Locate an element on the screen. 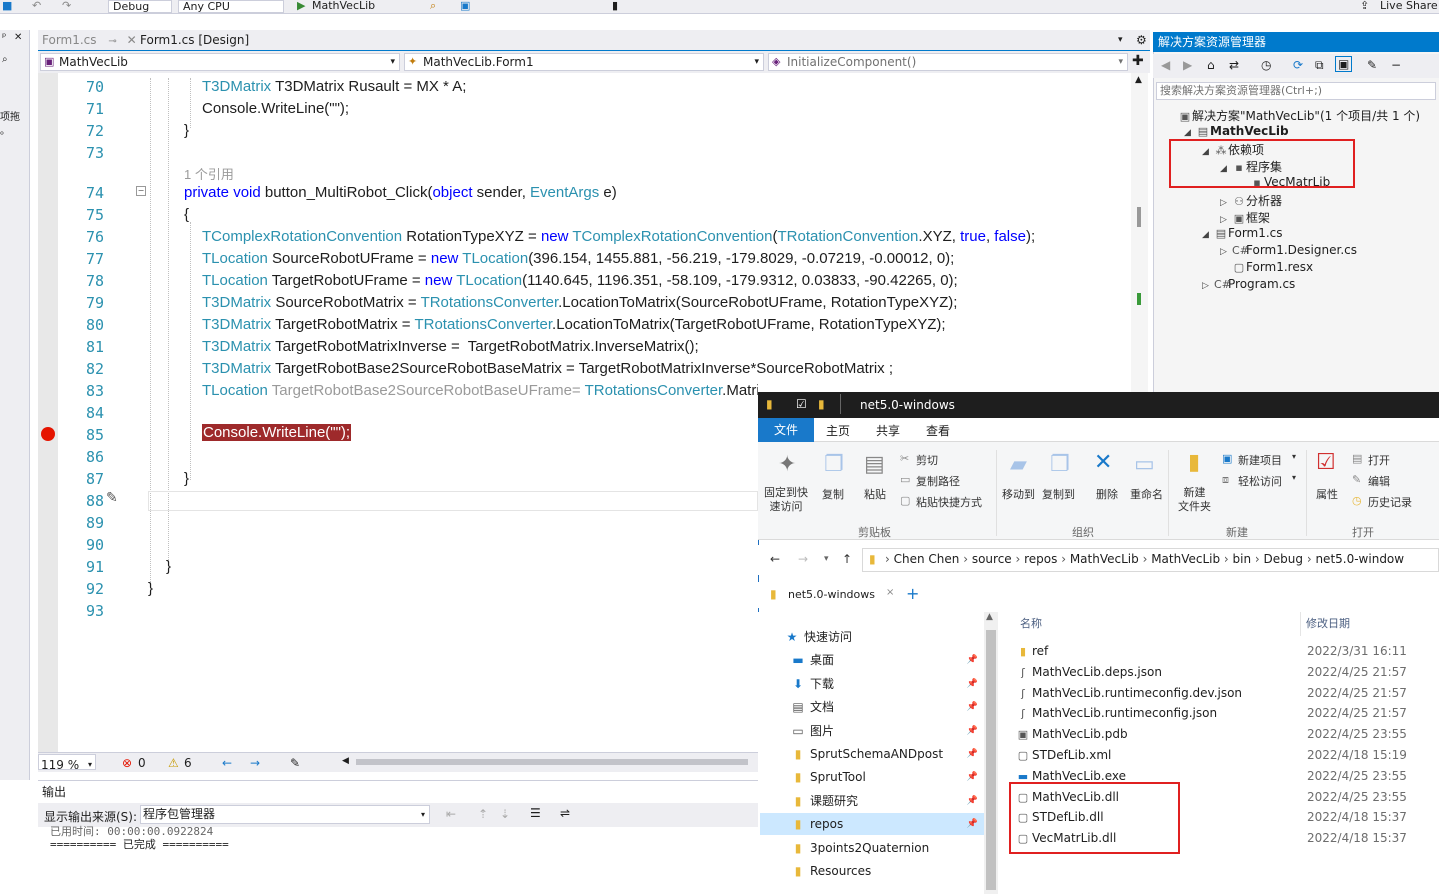 The width and height of the screenshot is (1439, 894). code-line-85-breakpoint: Console.WriteLine(""); is located at coordinates (277, 432).